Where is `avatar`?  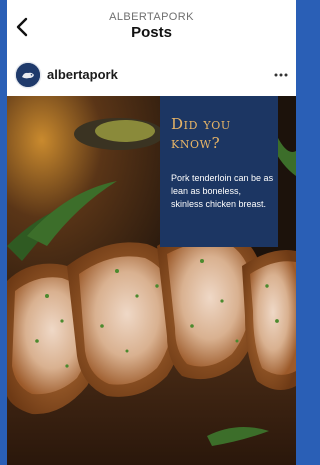
avatar is located at coordinates (28, 75).